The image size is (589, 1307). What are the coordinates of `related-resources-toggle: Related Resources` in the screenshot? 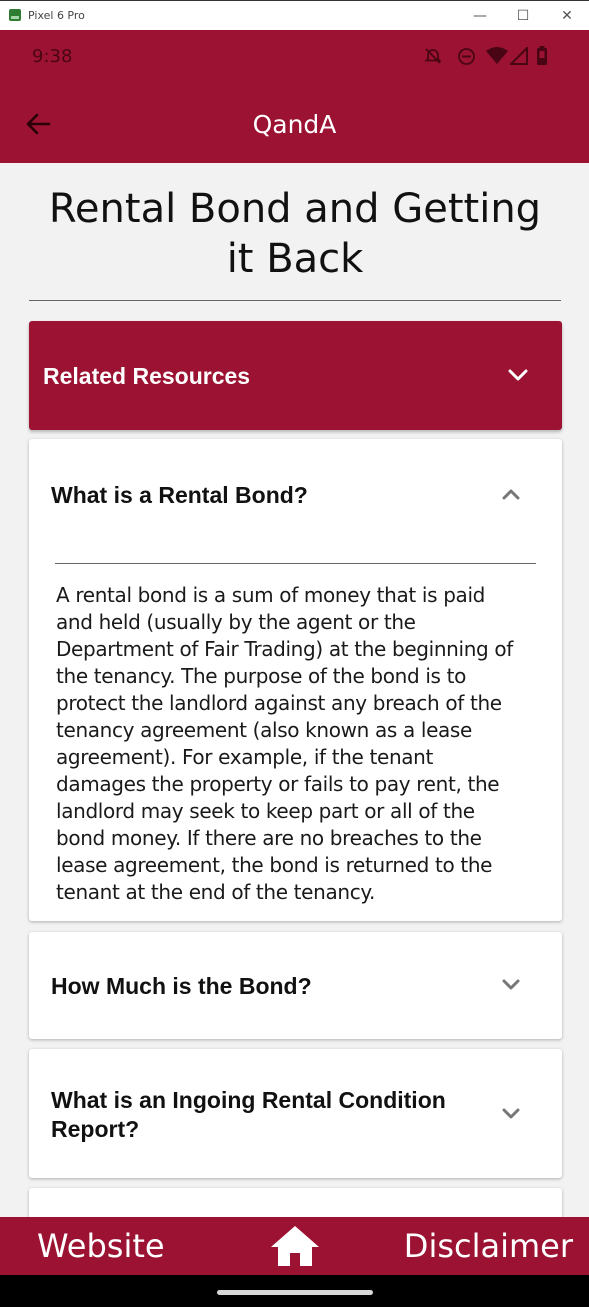 It's located at (295, 375).